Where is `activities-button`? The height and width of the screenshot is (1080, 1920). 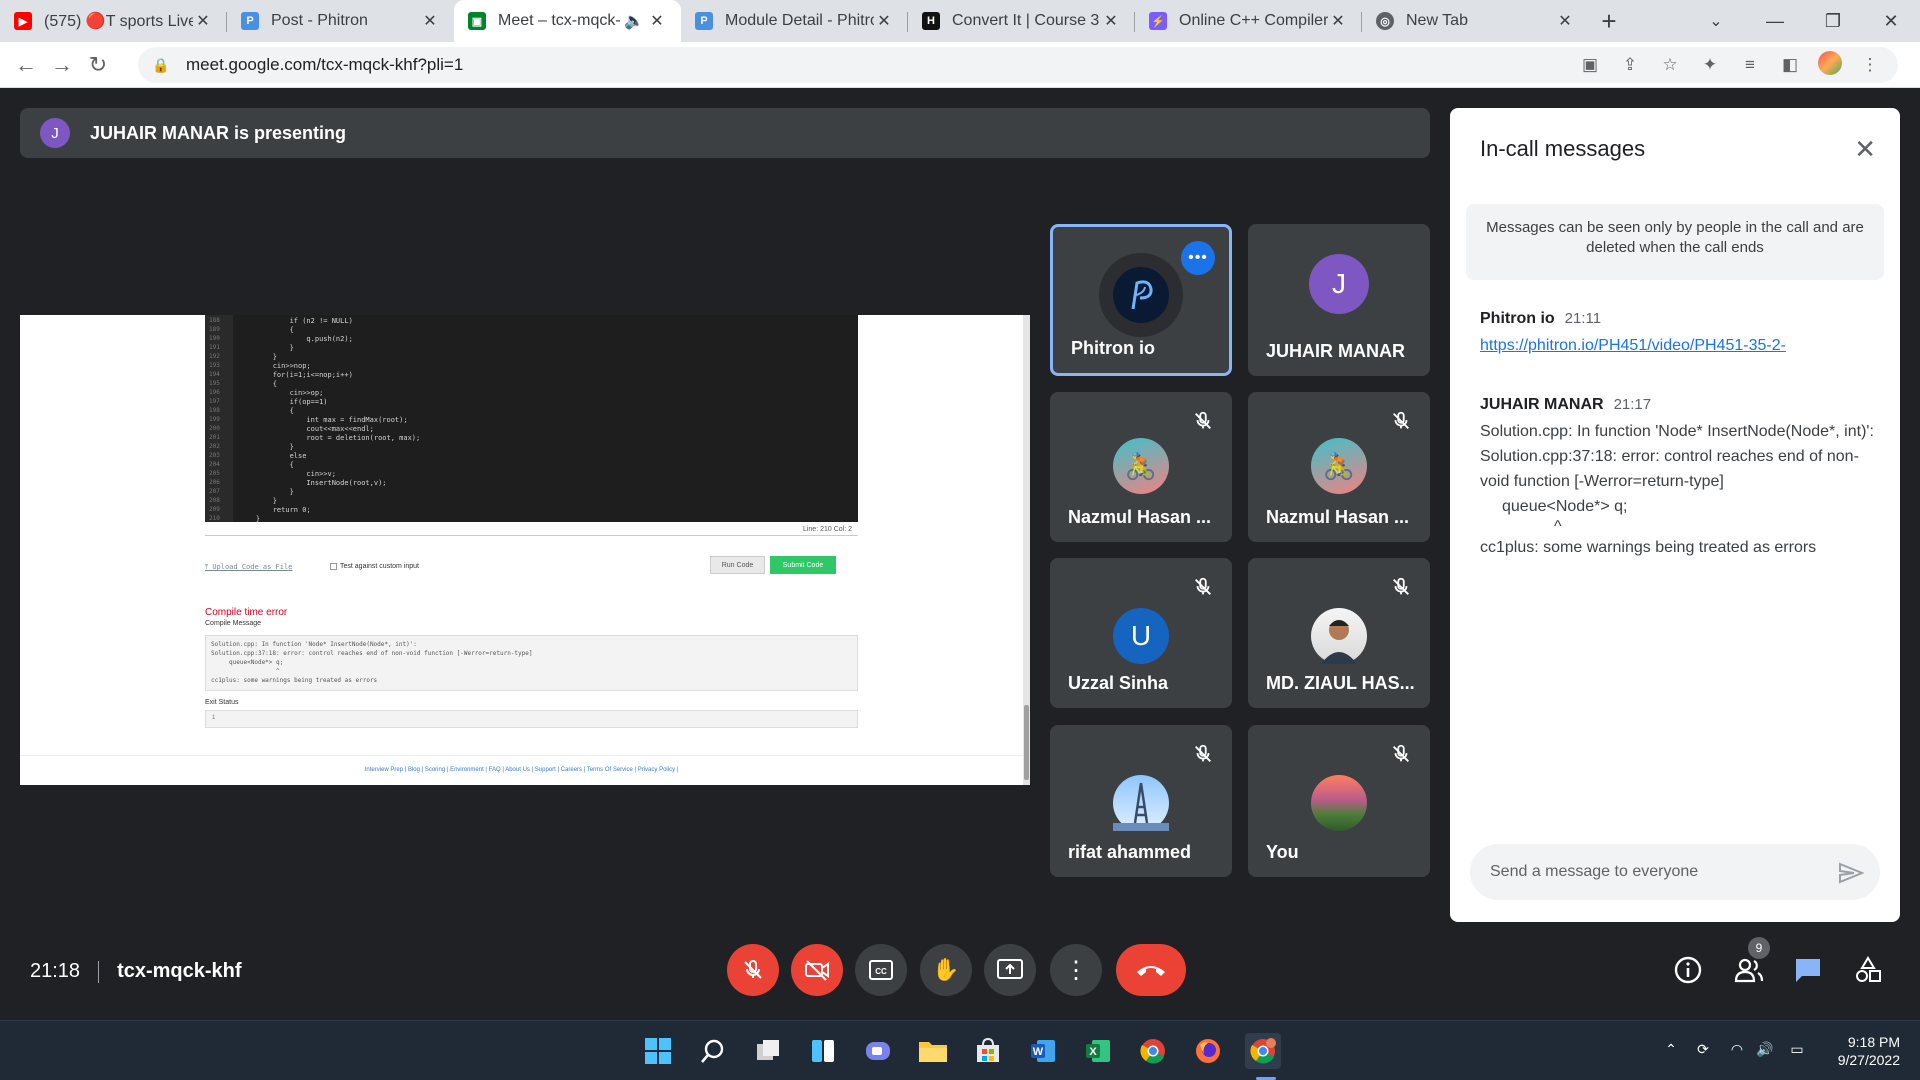 activities-button is located at coordinates (1868, 970).